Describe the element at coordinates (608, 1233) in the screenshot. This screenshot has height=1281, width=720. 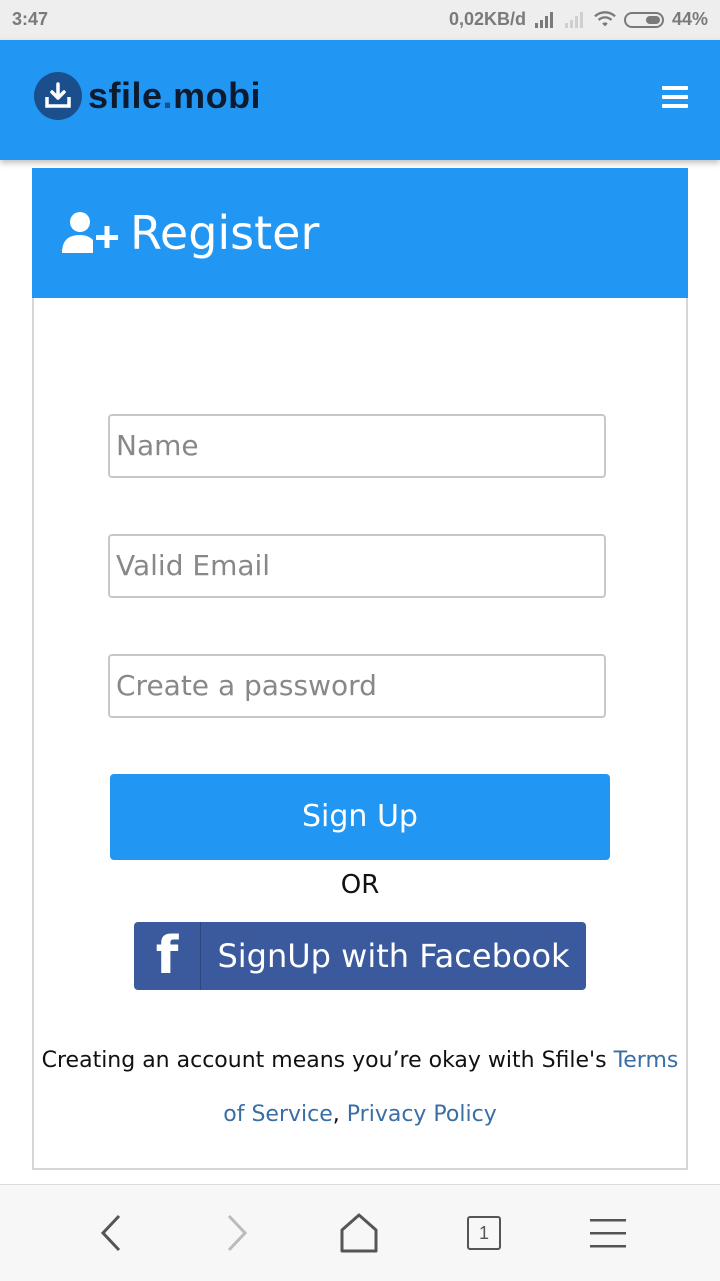
I see `menu-icon` at that location.